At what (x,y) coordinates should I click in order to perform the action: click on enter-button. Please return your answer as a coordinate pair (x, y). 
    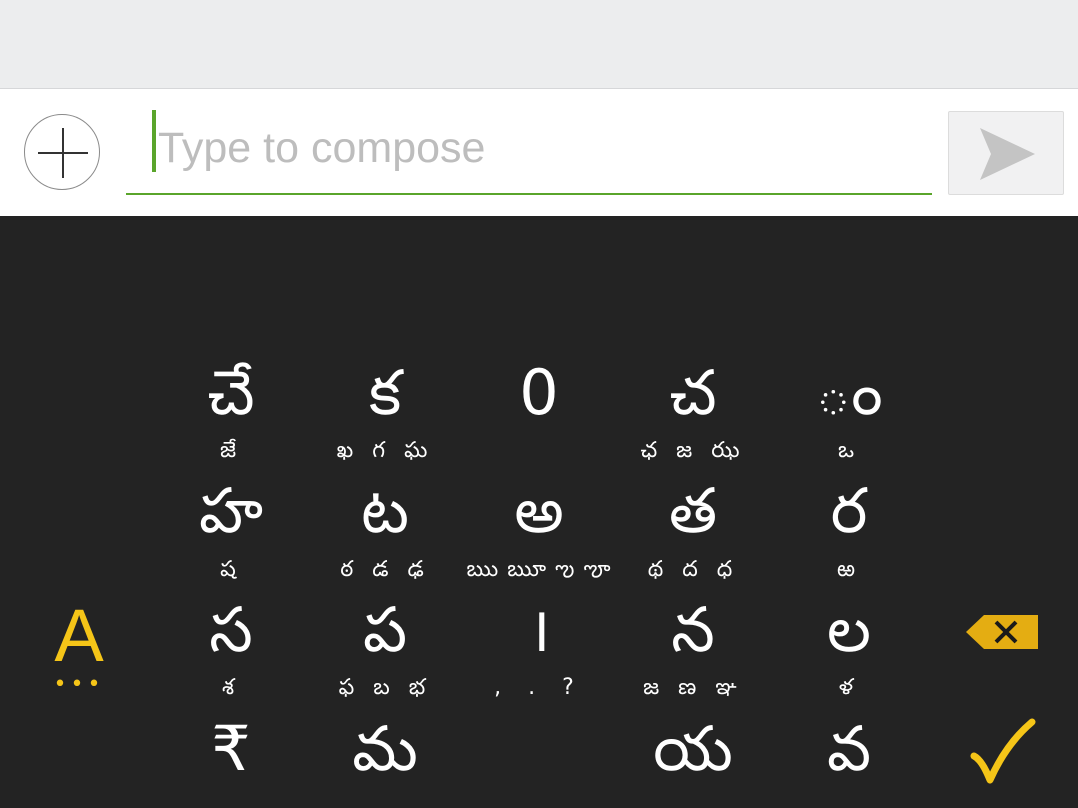
    Looking at the image, I should click on (1003, 752).